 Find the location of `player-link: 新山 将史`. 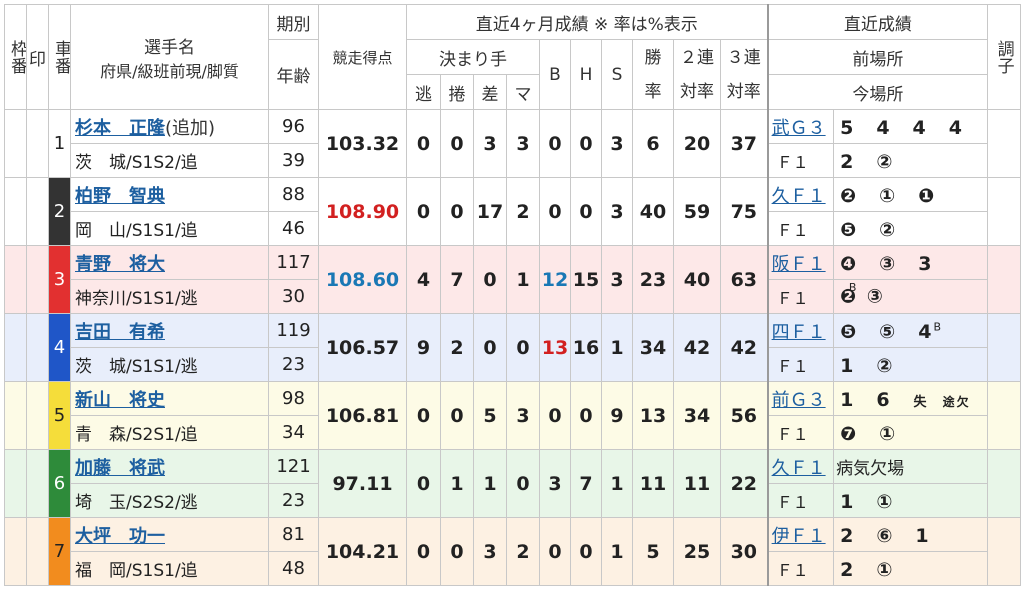

player-link: 新山 将史 is located at coordinates (118, 400).